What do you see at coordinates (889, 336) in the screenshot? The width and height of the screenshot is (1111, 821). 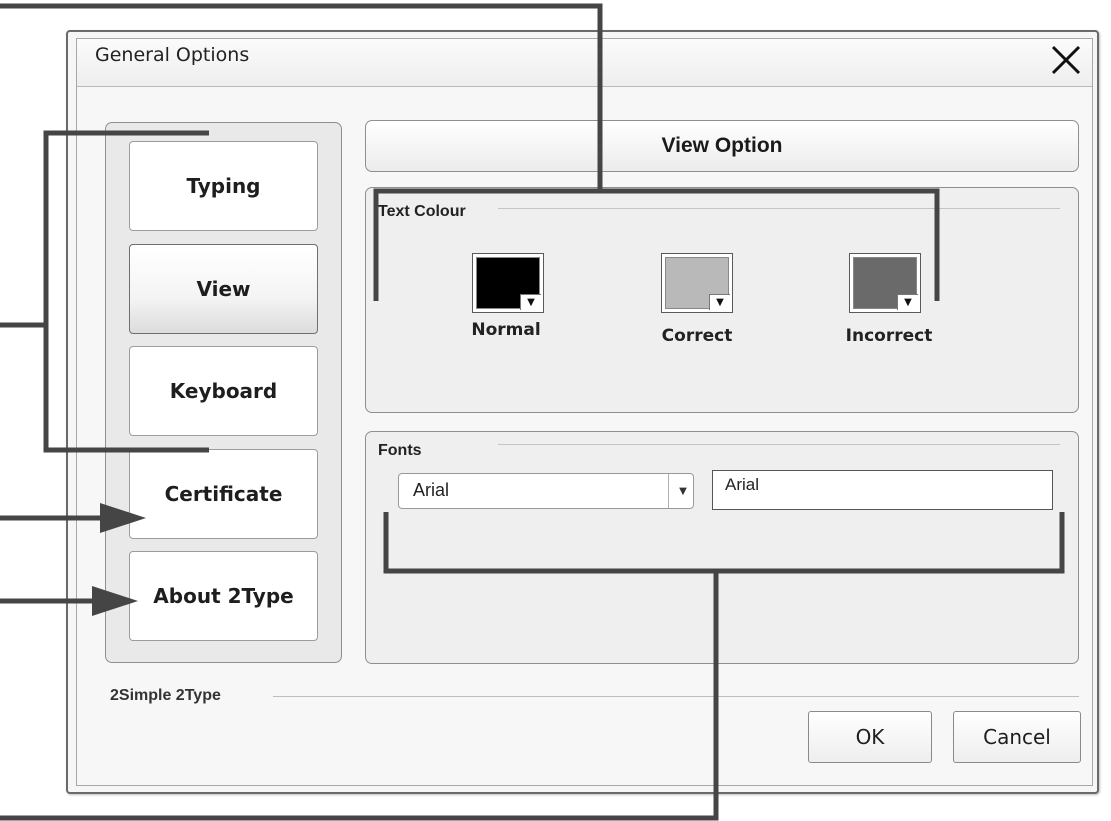 I see `incorrect-colour-label: Incorrect` at bounding box center [889, 336].